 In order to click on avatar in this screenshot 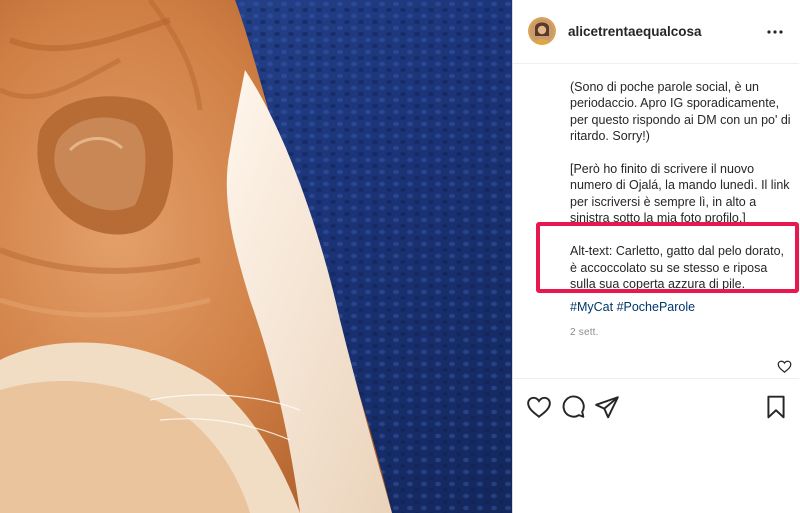, I will do `click(542, 31)`.